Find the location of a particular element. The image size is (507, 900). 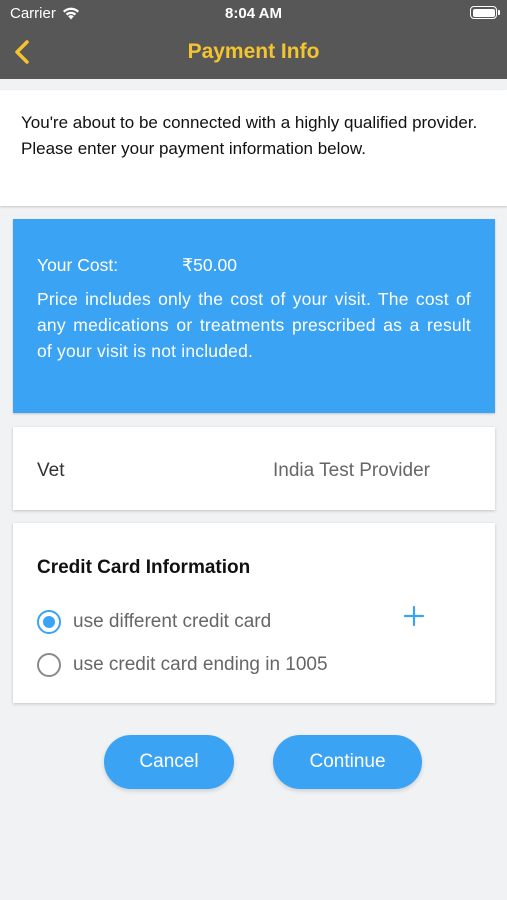

navigation-bar: Payment Info is located at coordinates (253, 52).